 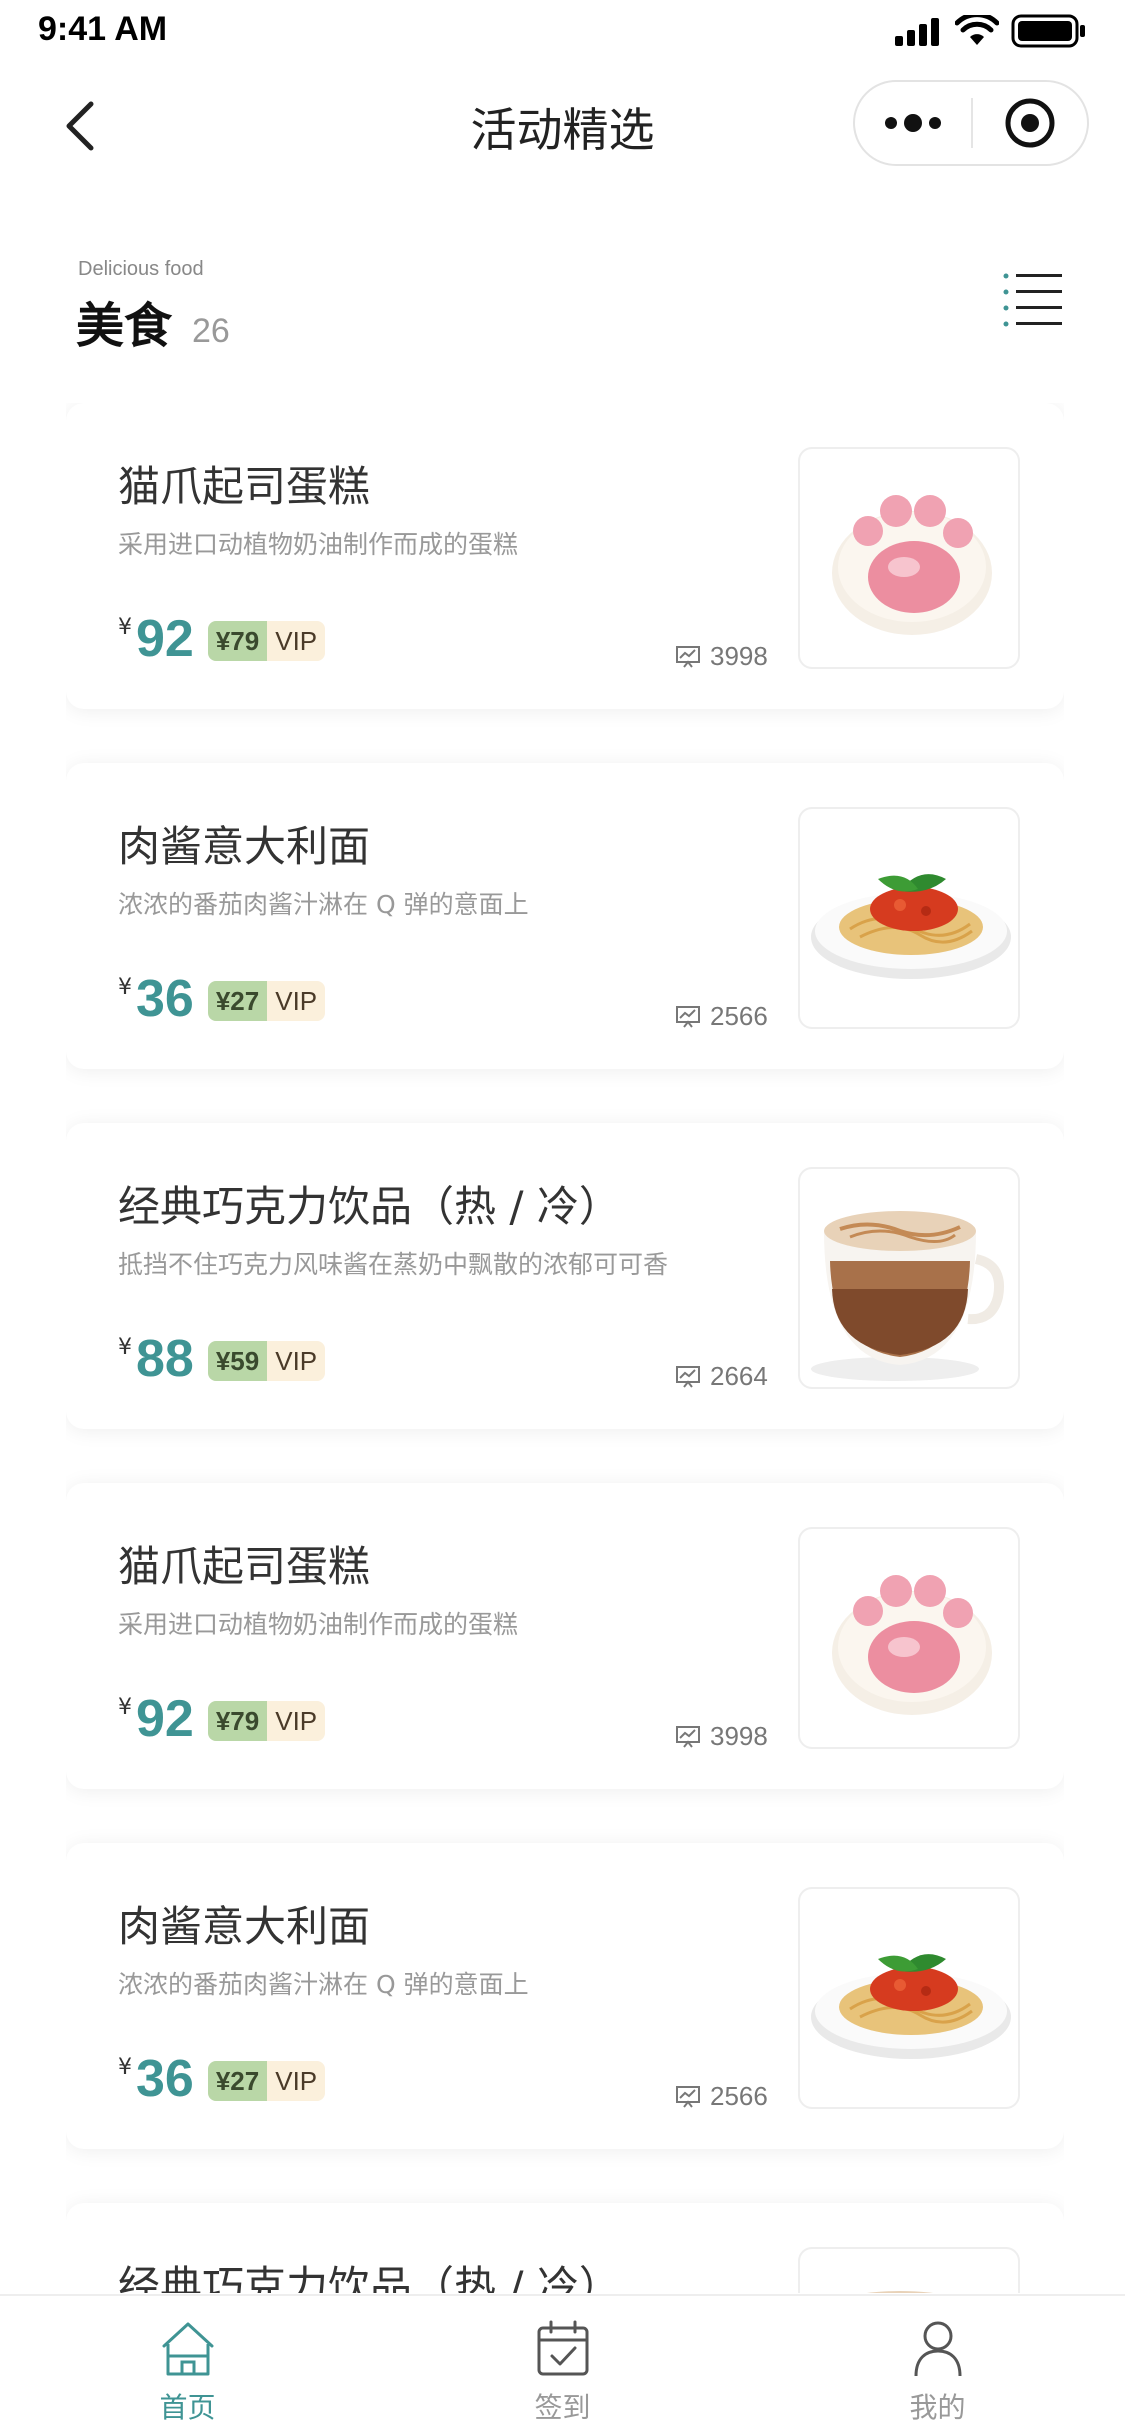 What do you see at coordinates (565, 2248) in the screenshot?
I see `product-card: 经典巧克力饮品（热 / 冷）` at bounding box center [565, 2248].